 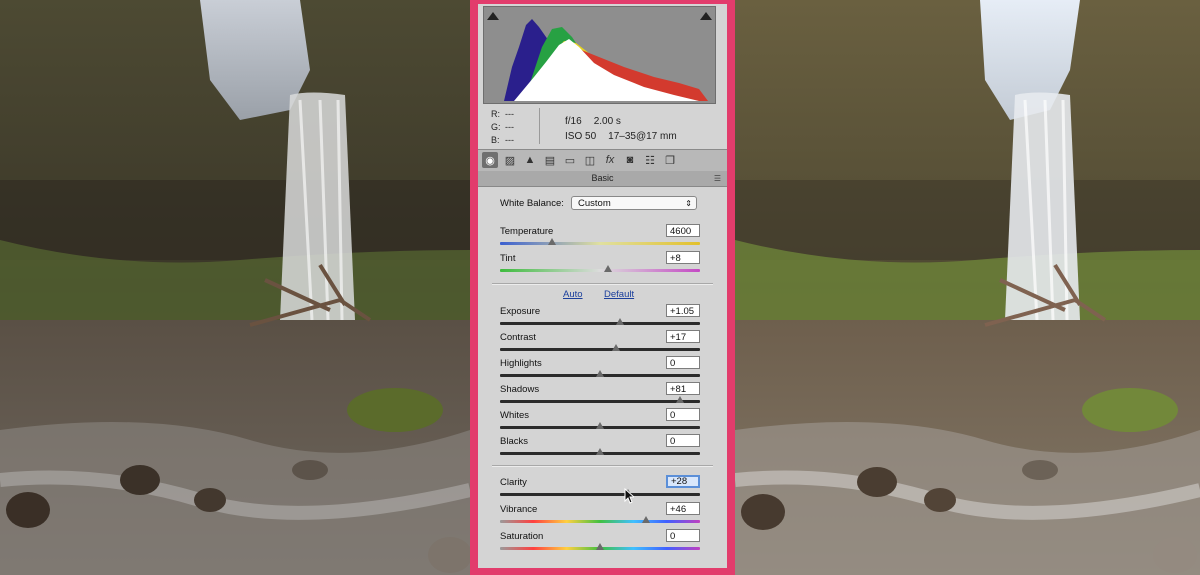 What do you see at coordinates (619, 294) in the screenshot?
I see `default-link: Default` at bounding box center [619, 294].